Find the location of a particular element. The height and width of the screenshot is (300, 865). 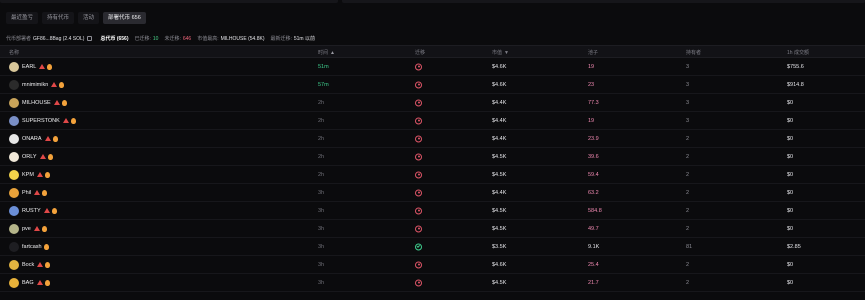

token-name-cell: MILHOUSE is located at coordinates (38, 102).